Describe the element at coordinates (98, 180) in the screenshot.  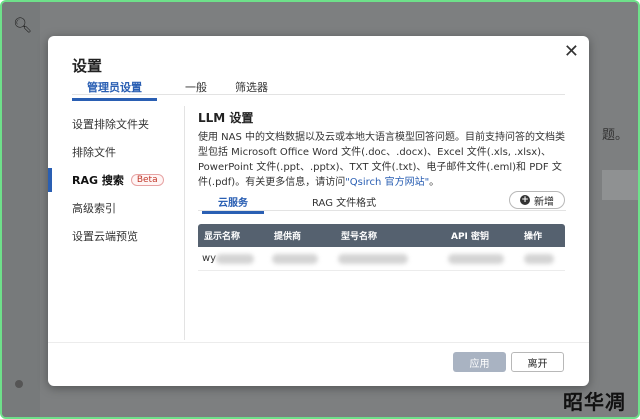
I see `sidebar-item-label: RAG 搜索` at that location.